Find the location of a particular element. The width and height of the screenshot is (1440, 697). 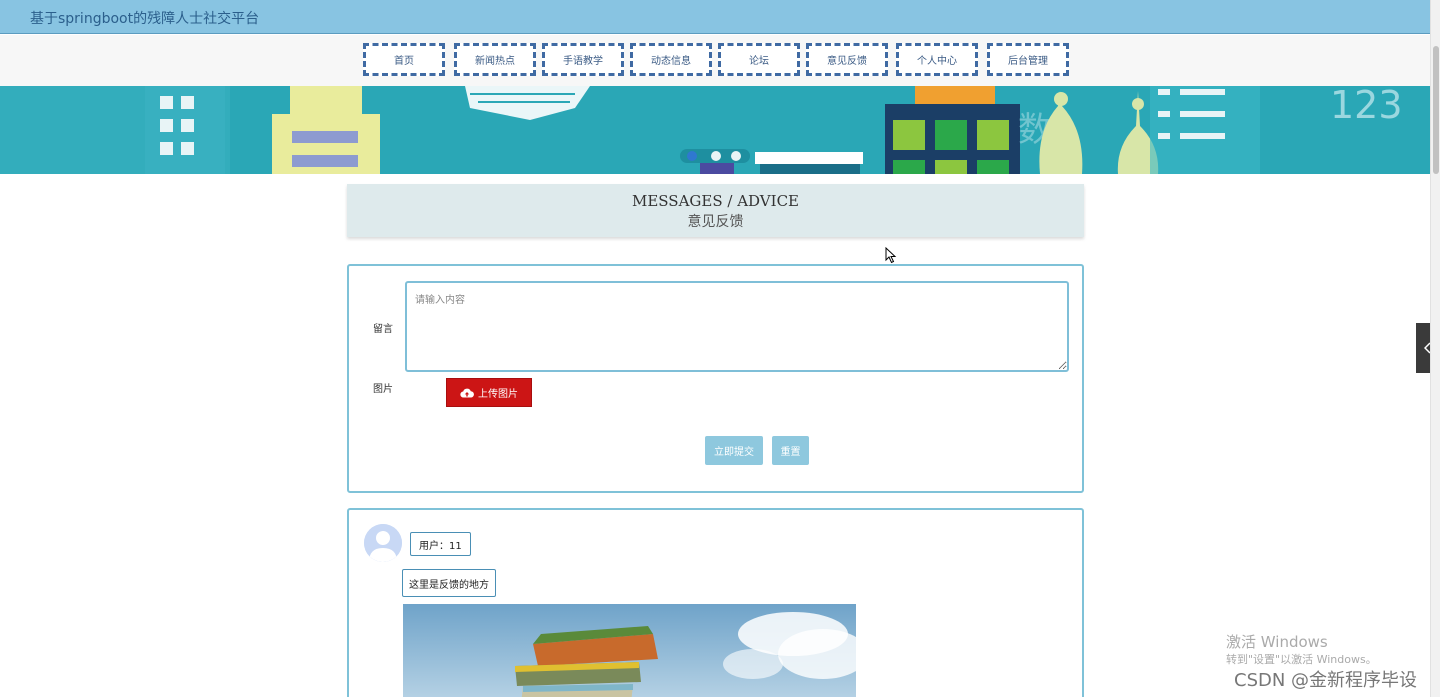

section-header: MESSAGES / ADVICE 意见反馈 is located at coordinates (715, 210).